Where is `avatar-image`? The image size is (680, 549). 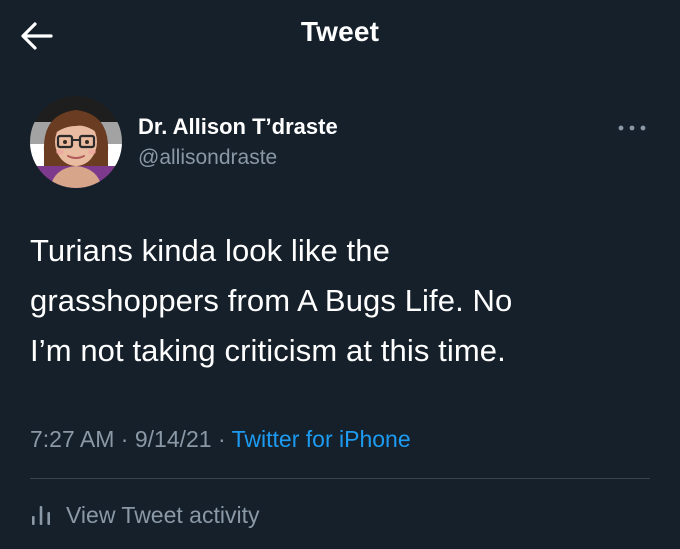
avatar-image is located at coordinates (76, 142).